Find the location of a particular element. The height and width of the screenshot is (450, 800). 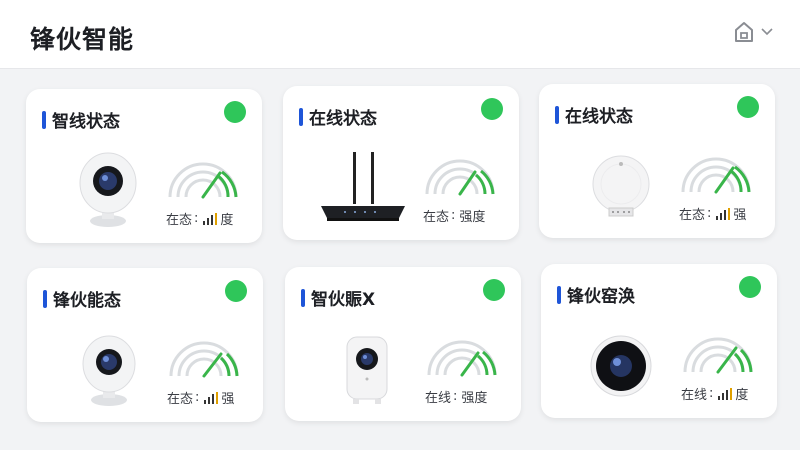

device-card: 在线状态 在态: 强度 is located at coordinates (401, 163).